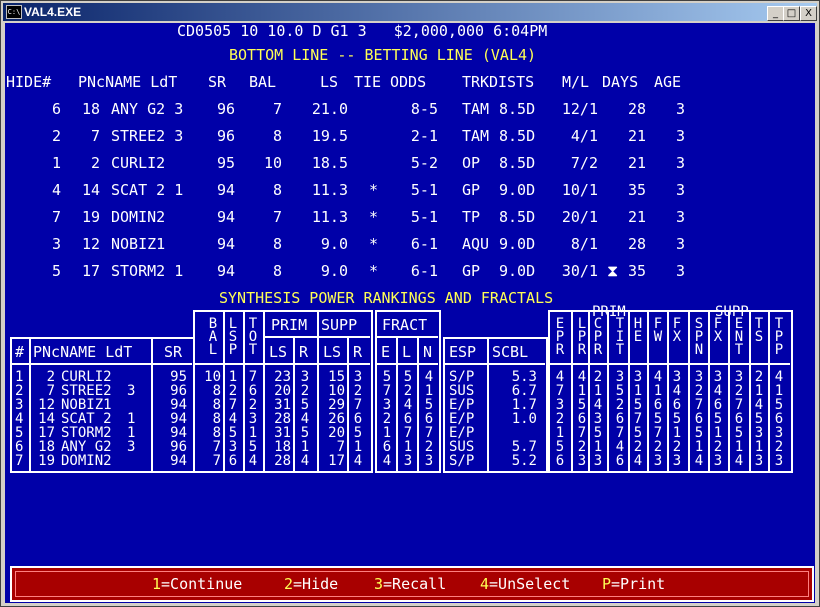  I want to click on report-title: BOTTOM LINE -- BETTING LINE (VAL4), so click(383, 55).